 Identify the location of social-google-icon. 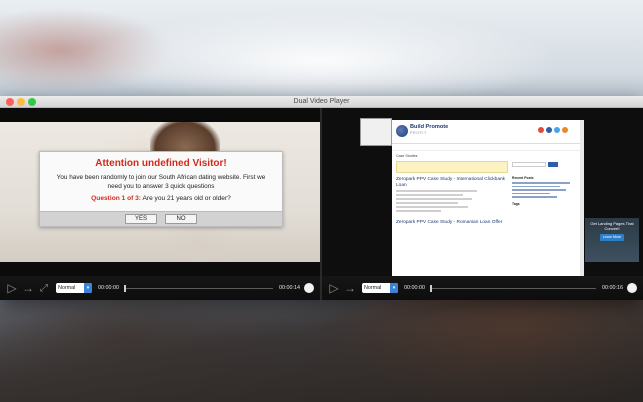
(541, 130).